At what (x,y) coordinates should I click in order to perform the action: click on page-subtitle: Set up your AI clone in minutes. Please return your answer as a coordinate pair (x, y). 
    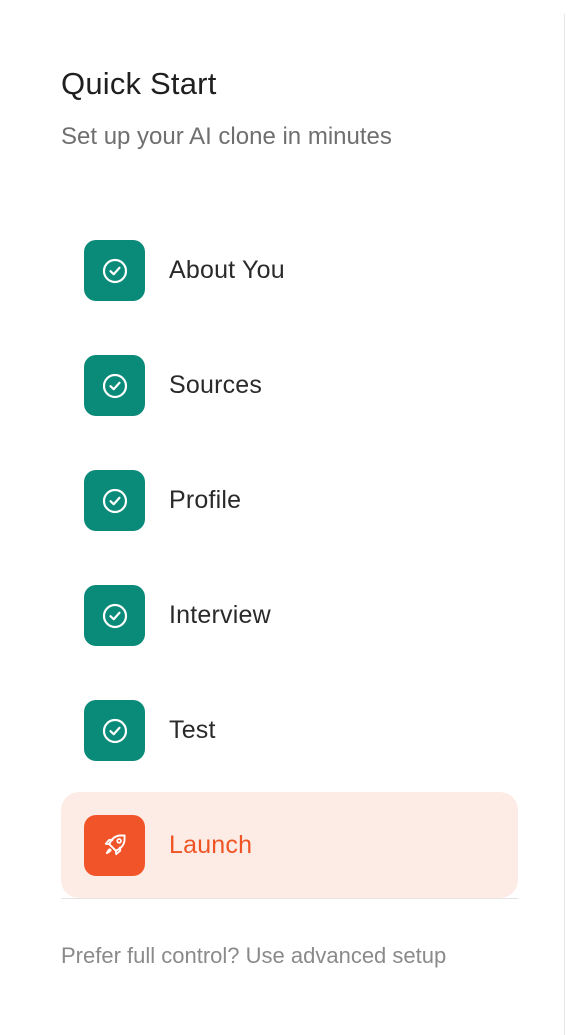
    Looking at the image, I should click on (226, 136).